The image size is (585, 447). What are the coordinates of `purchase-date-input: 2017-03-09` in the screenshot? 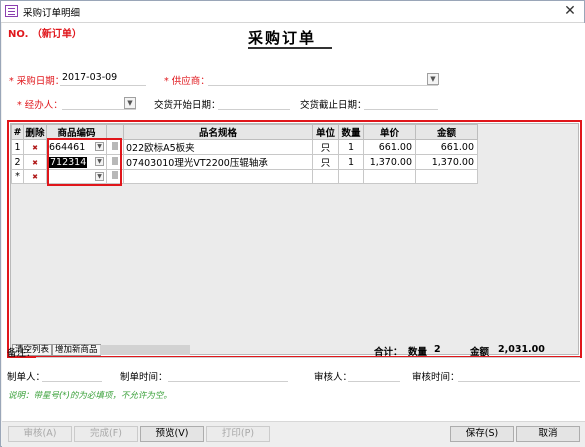 It's located at (103, 78).